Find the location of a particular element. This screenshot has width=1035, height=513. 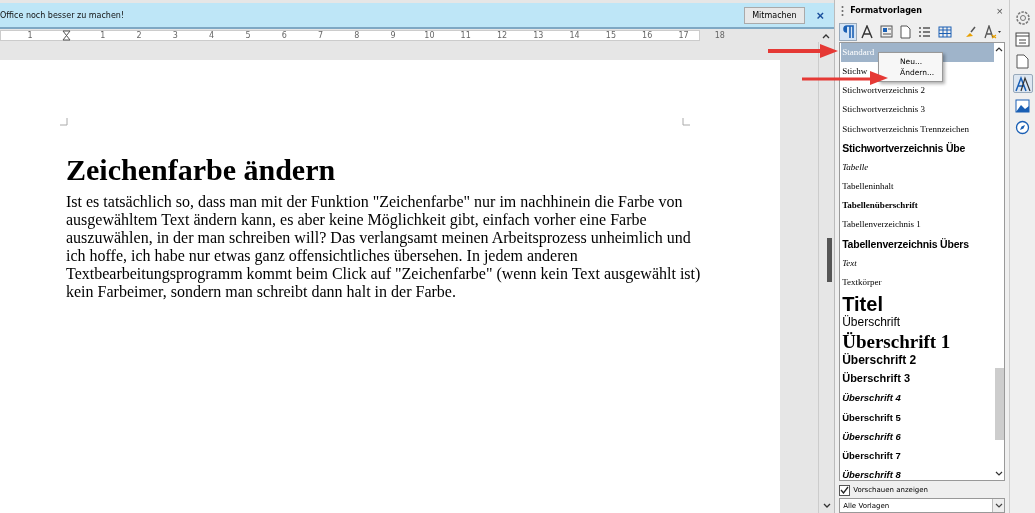

document-paragraph: Ist es tatsächlich so, dass man mit der Funktion "Zeichenfarbe" nur im nachhinein die Farbe von ausgewähltem Text ändern kann, es aber keine Möglichkeit gibt, einfach vorher eine Farbe auszuwählen, in der man schreiben will? Das verlangsamt meinen Arbeitsprozess unheimlich und ich hoffe, ich habe nur etwas ganz offensichtliches übersehen. In jedem anderen Textbearbeitungsprogramm kommt beim Click auf "Zeichenfarbe" (wenn kein Text ausgewählt ist) kein Farbeimer, sondern man schreibt dann halt in der Farbe. is located at coordinates (384, 247).